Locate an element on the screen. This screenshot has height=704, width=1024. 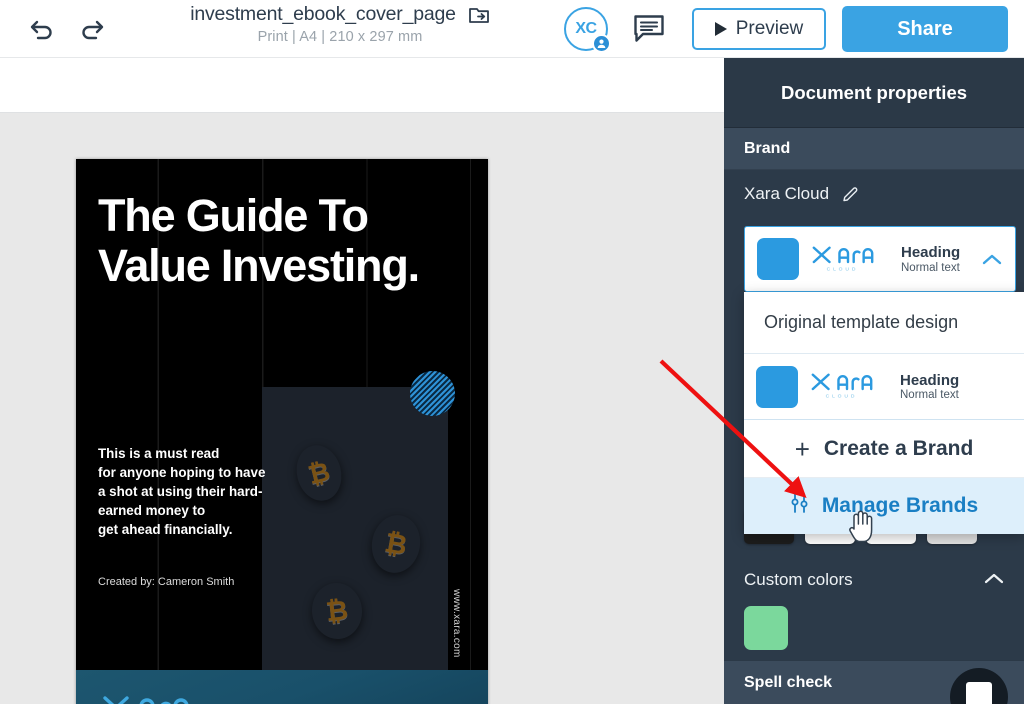
spell-check-label: Spell check is located at coordinates (788, 682).